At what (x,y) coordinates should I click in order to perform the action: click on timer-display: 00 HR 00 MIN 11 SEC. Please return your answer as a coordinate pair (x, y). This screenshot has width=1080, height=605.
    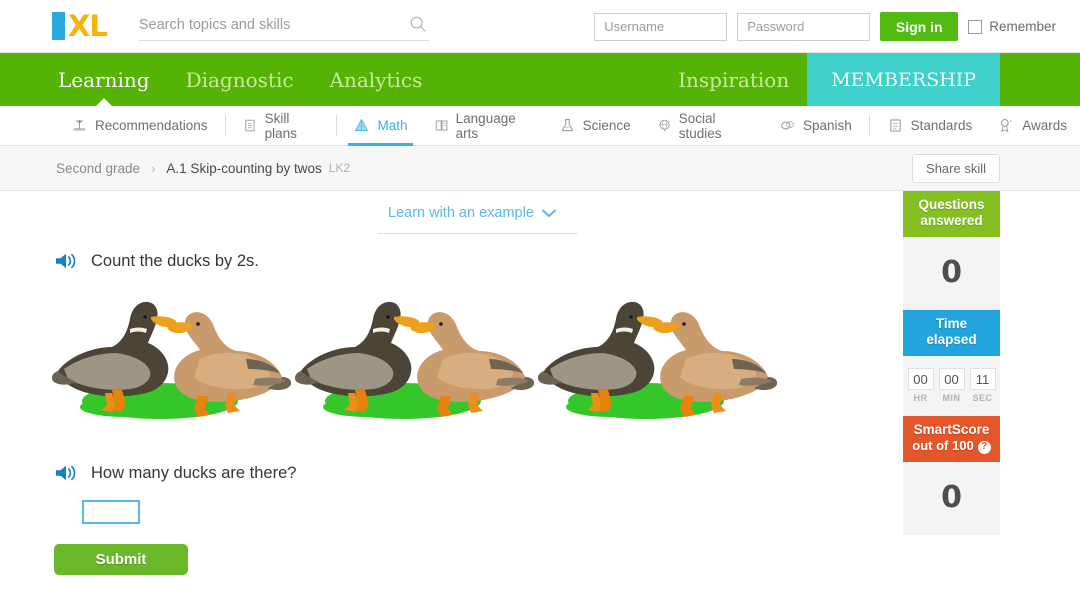
    Looking at the image, I should click on (951, 386).